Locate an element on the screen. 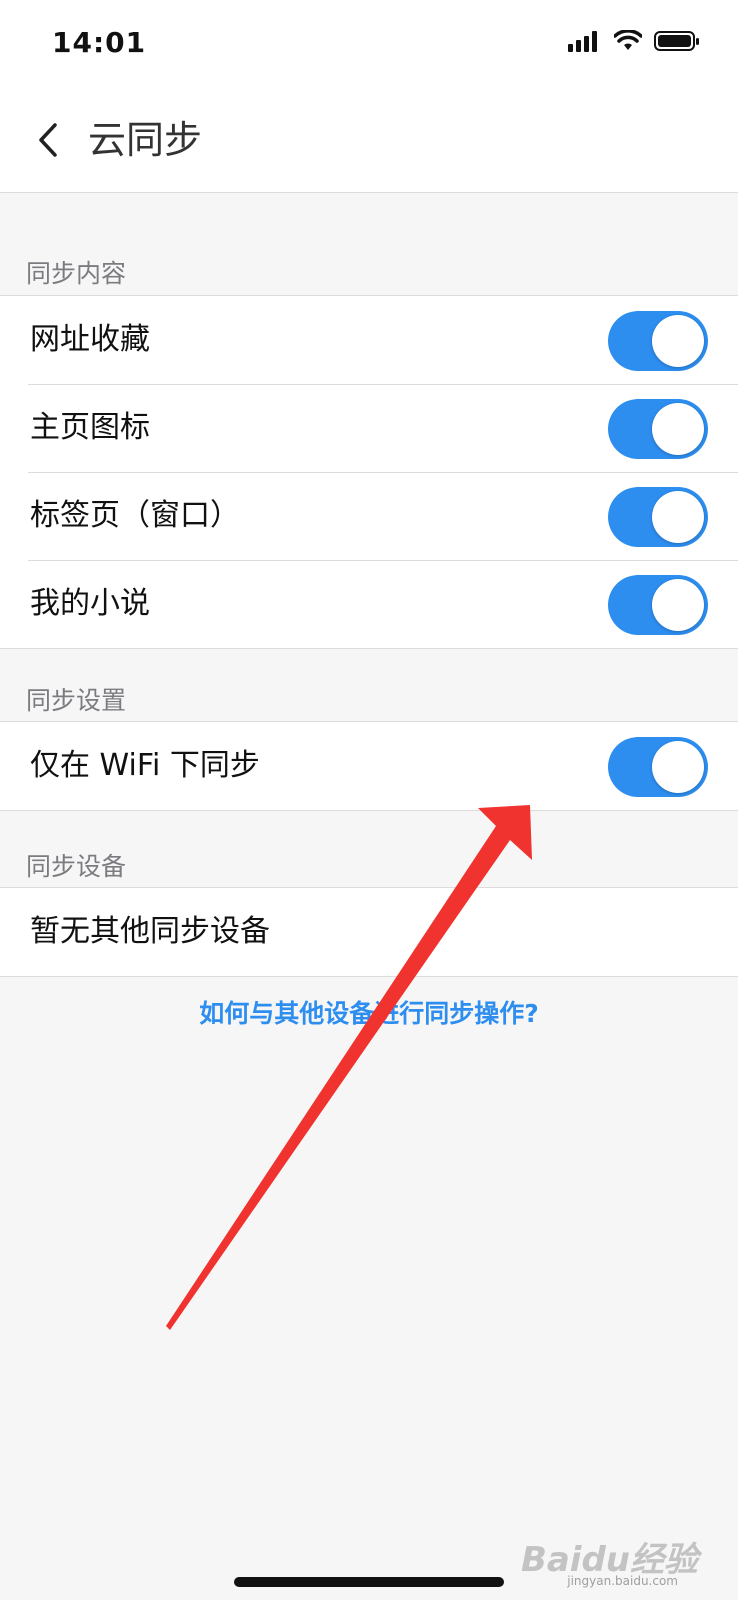 The height and width of the screenshot is (1600, 738). list-item: 我的小说 is located at coordinates (369, 604).